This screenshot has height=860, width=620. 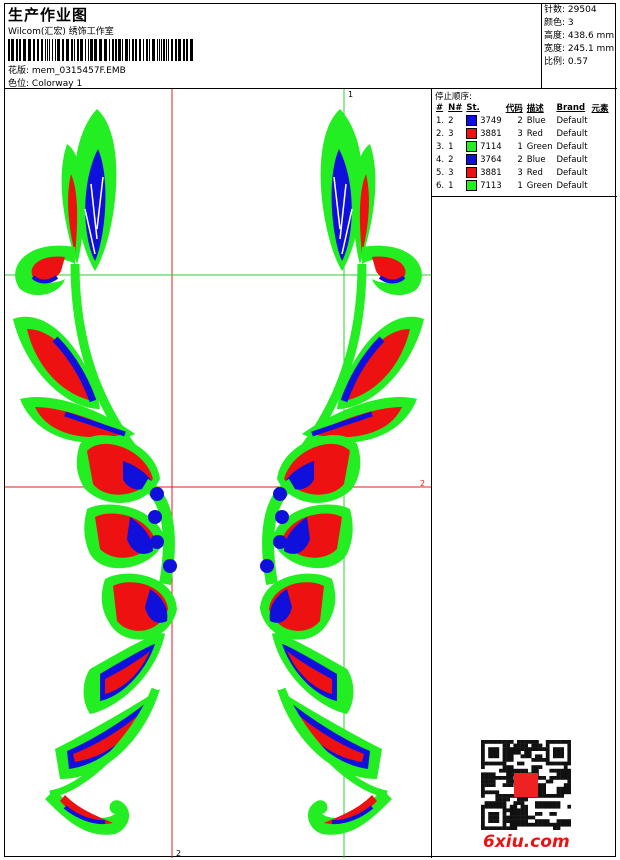 What do you see at coordinates (178, 853) in the screenshot?
I see `guide-marker-2-bottom: 2` at bounding box center [178, 853].